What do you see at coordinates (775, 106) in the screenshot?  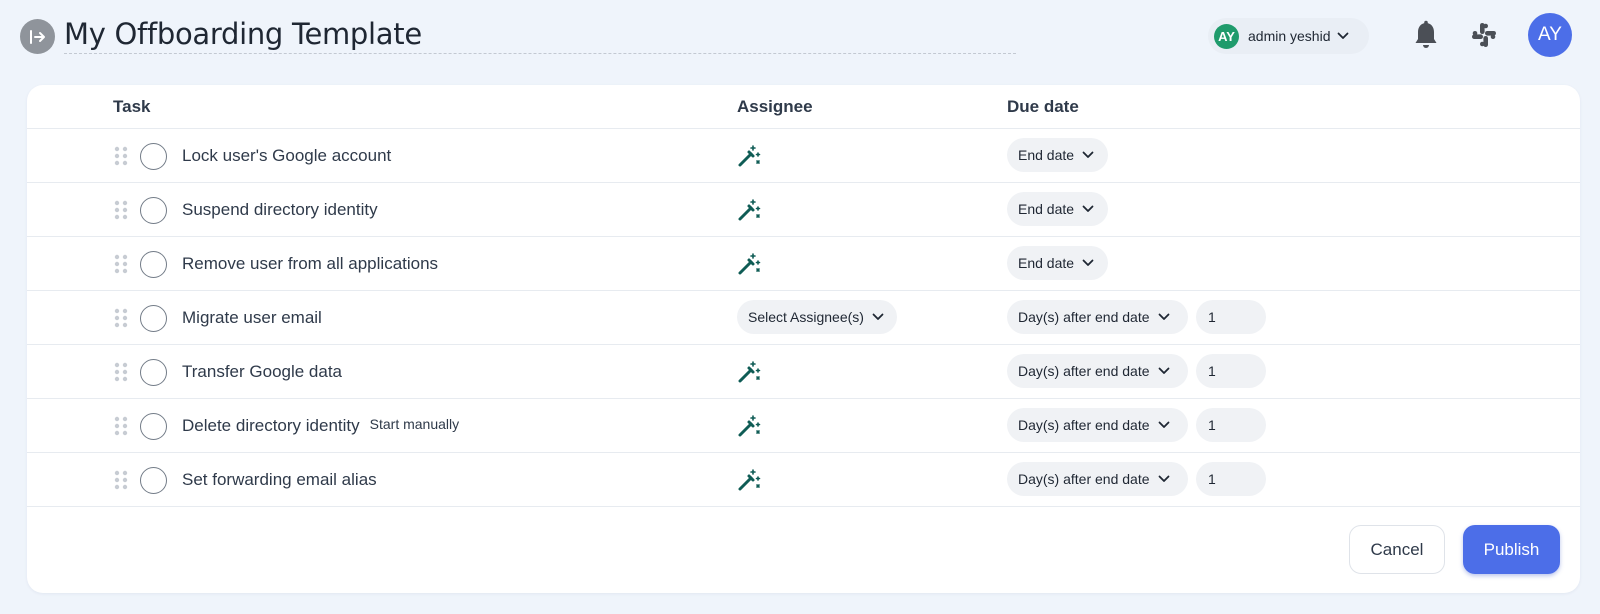 I see `column-assignee: Assignee` at bounding box center [775, 106].